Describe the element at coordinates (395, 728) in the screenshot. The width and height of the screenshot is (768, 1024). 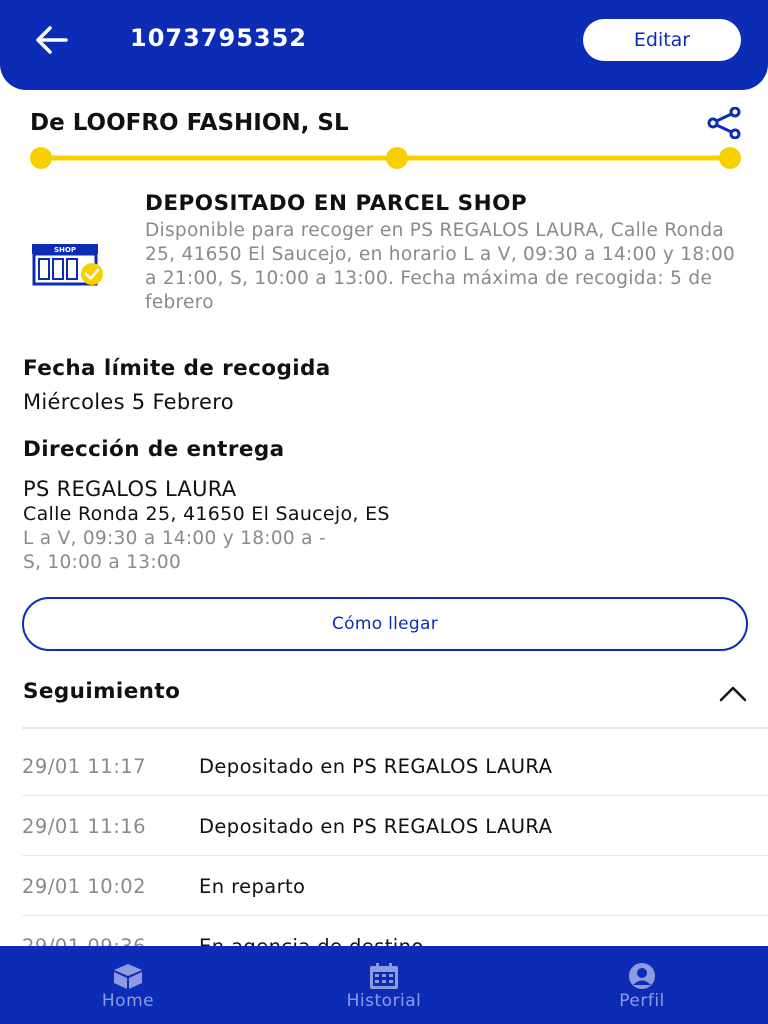
I see `tracking-divider` at that location.